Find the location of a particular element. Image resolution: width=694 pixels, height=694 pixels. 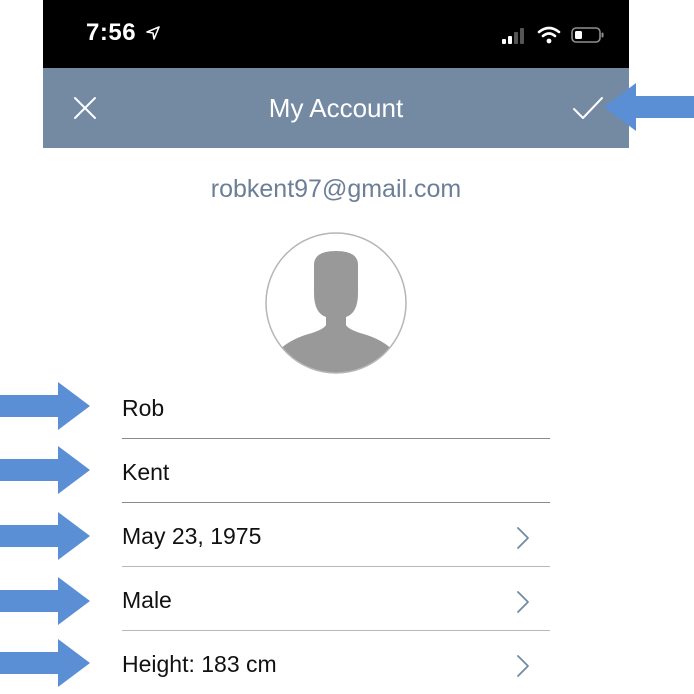

checkmark-icon is located at coordinates (588, 108).